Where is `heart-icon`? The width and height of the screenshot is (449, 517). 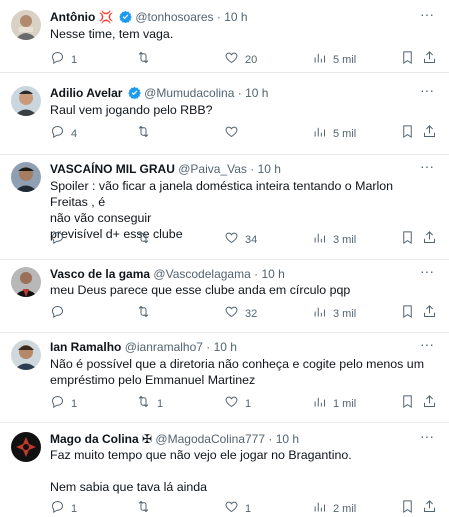
heart-icon is located at coordinates (231, 508).